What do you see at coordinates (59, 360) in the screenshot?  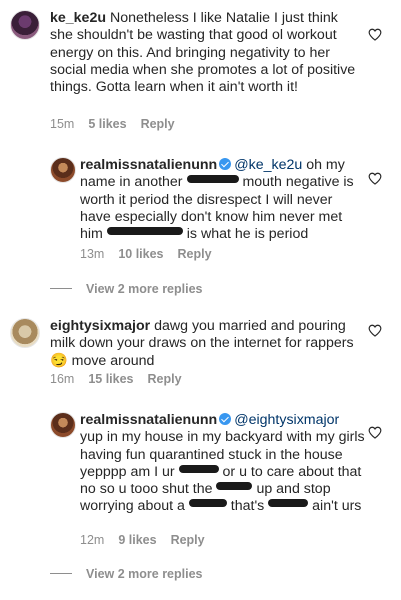 I see `smirk-emoji: 😏` at bounding box center [59, 360].